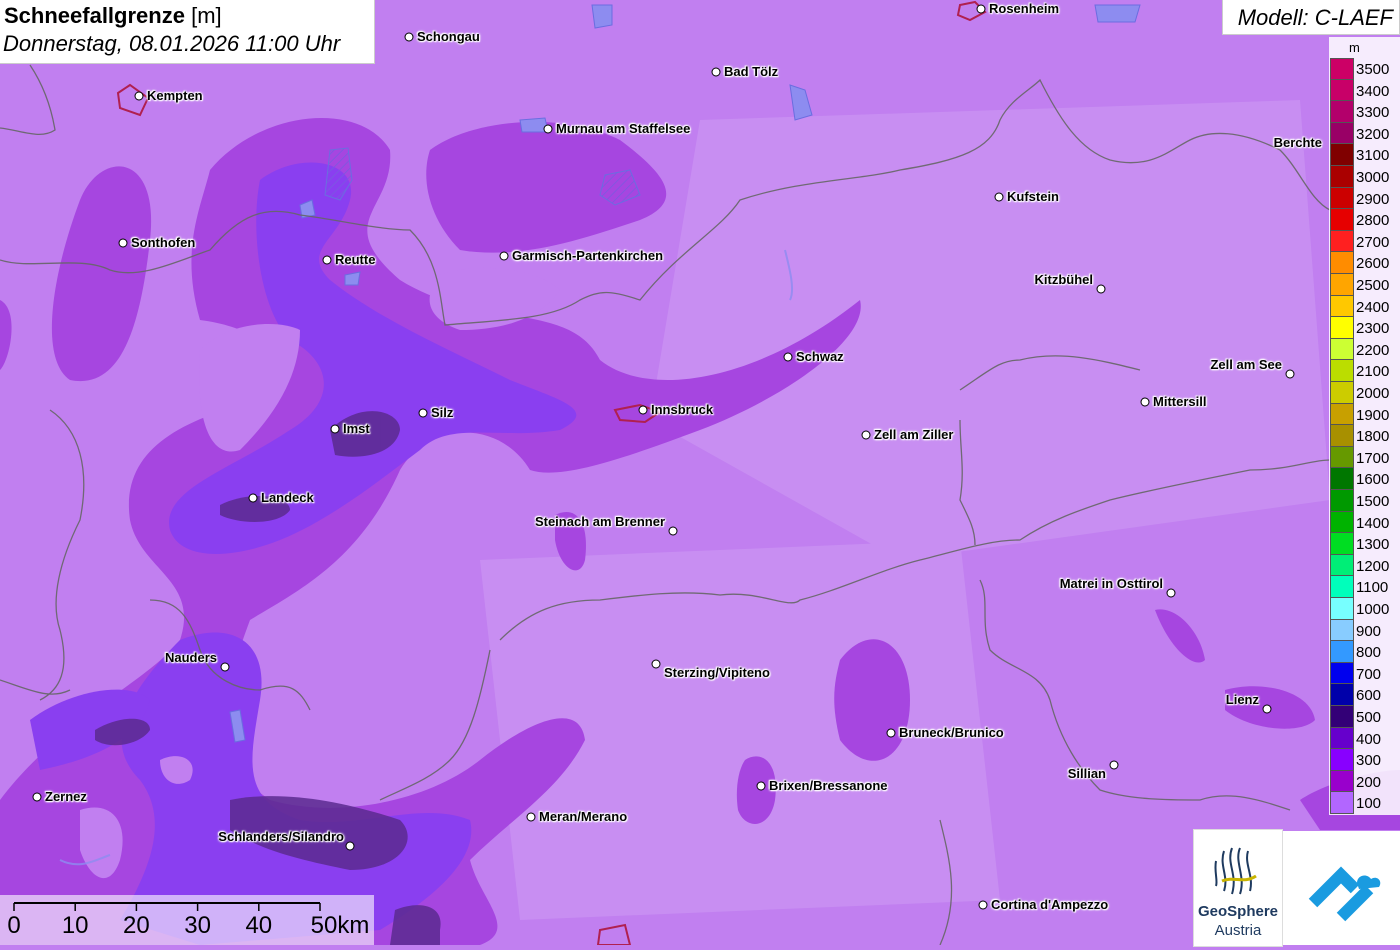 The image size is (1400, 950). I want to click on city-label: Reutte, so click(355, 259).